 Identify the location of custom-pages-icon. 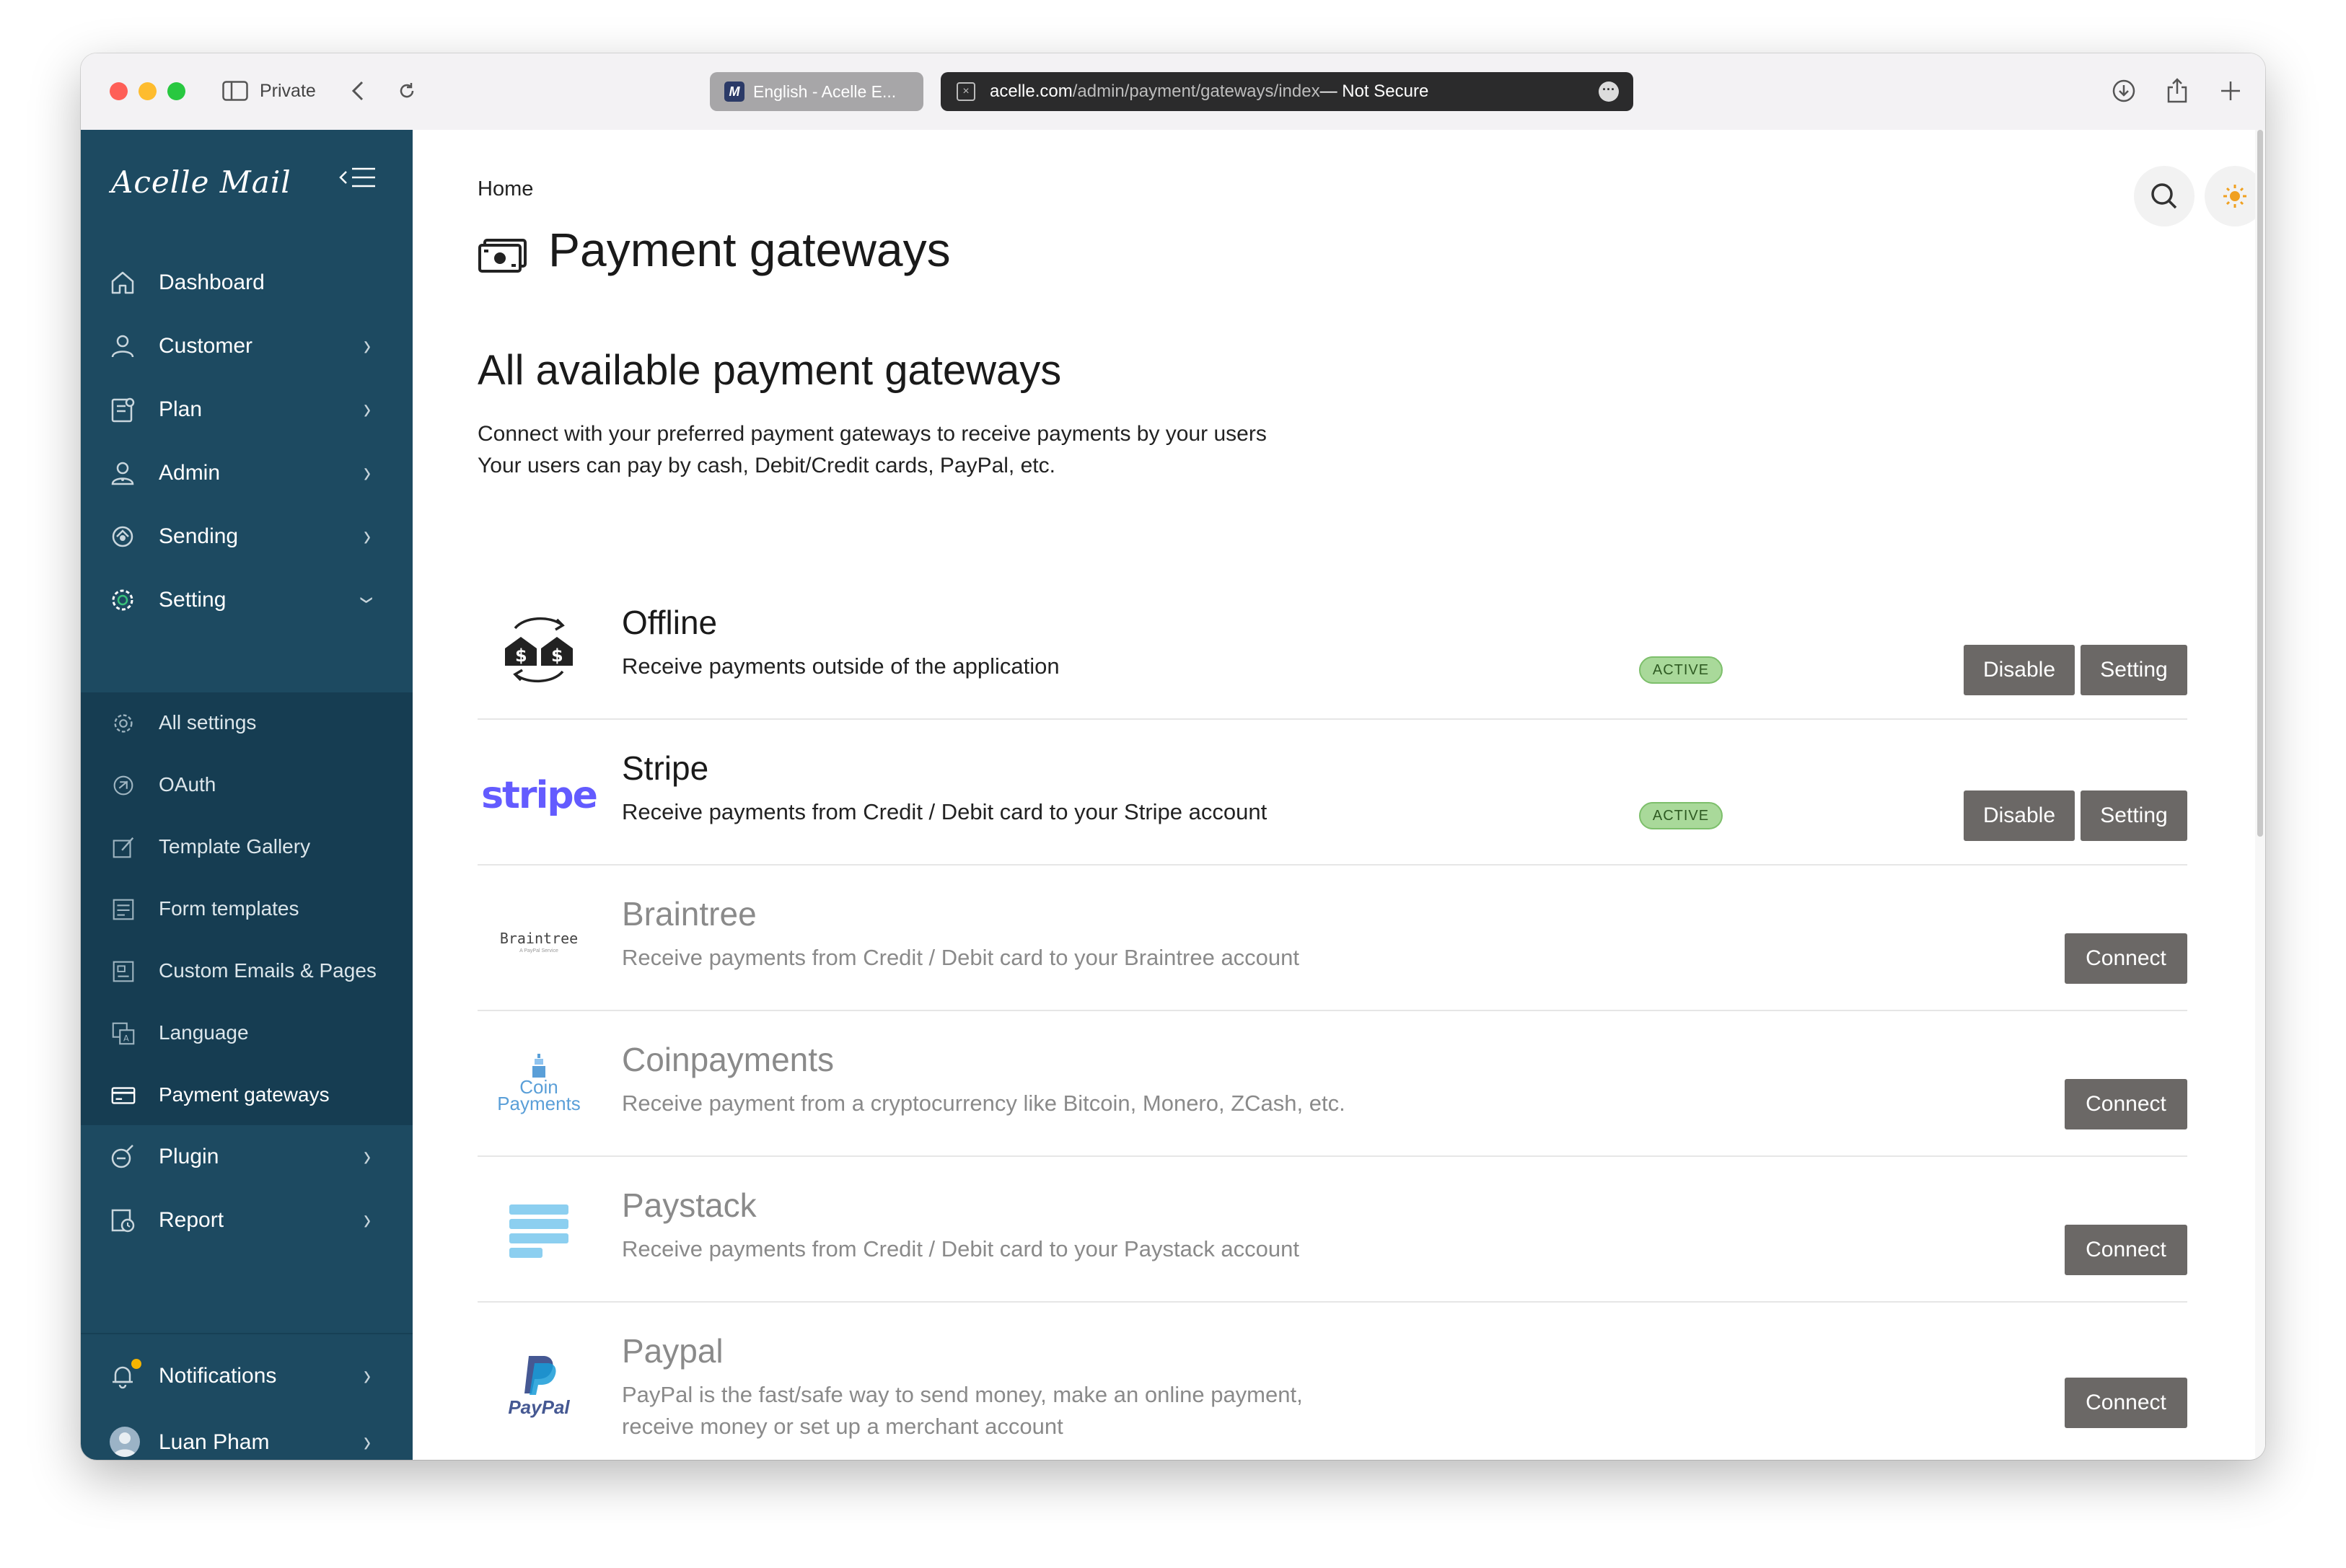
(123, 971).